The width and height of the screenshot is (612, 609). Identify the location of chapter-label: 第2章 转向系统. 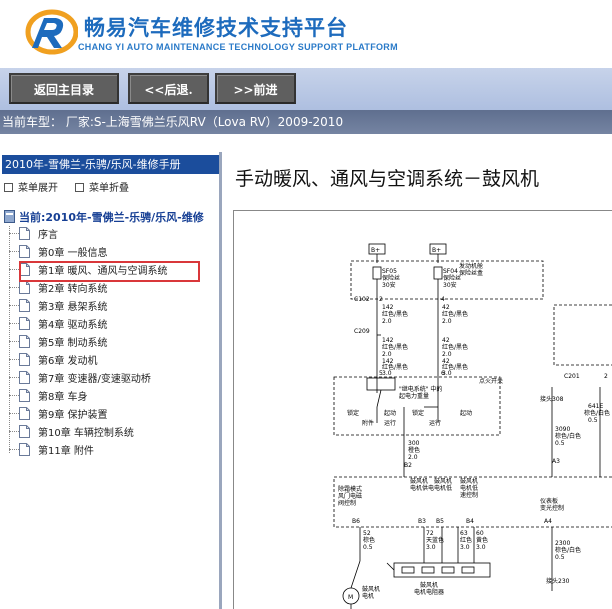
(73, 289).